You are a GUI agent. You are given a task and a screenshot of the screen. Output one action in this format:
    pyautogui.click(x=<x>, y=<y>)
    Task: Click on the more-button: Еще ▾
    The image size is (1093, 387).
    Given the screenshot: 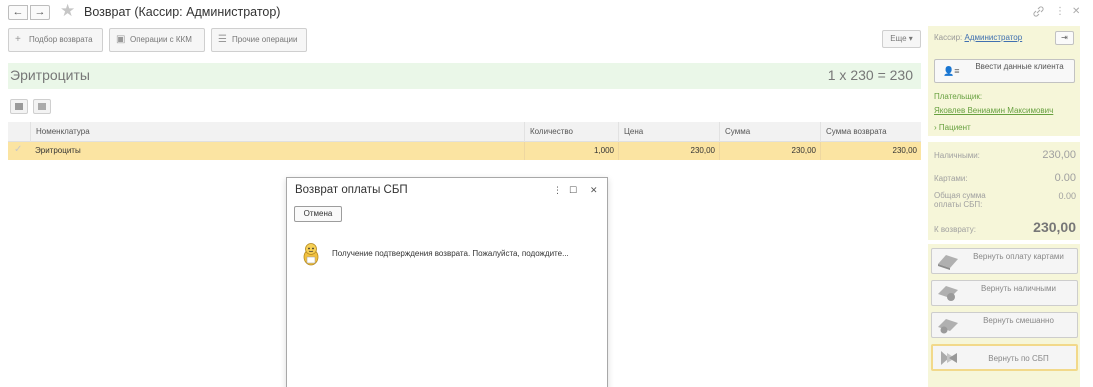 What is the action you would take?
    pyautogui.click(x=901, y=39)
    